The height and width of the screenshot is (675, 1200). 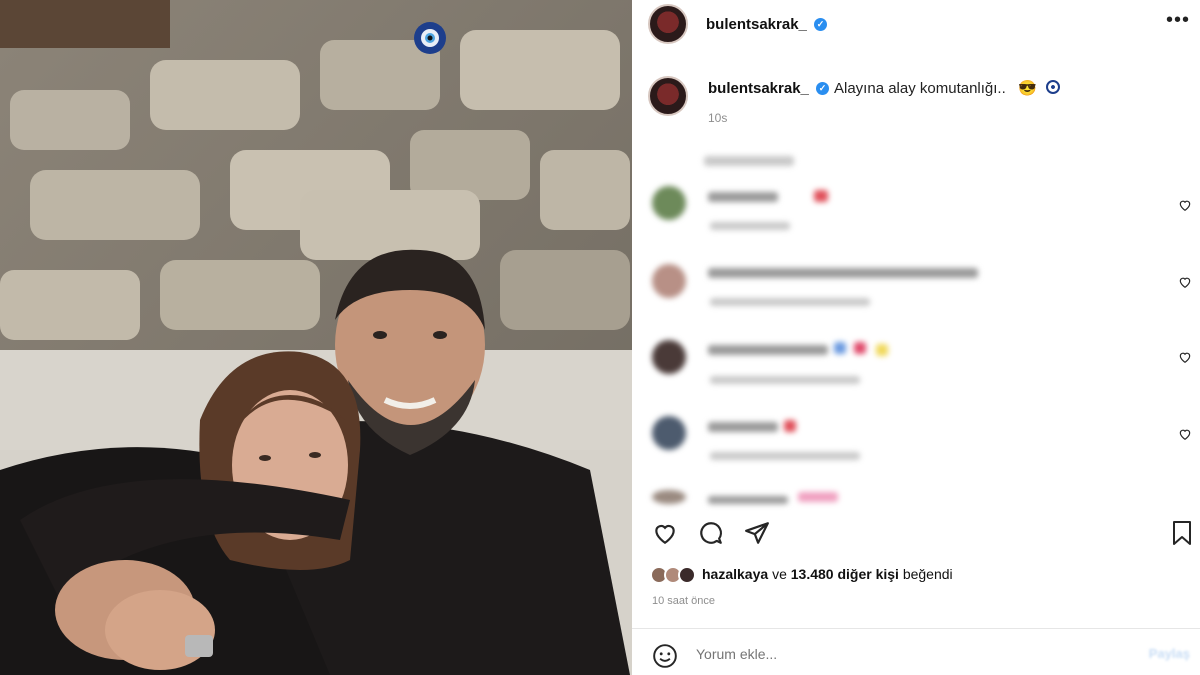 What do you see at coordinates (758, 88) in the screenshot?
I see `caption-username: bulentsakrak_` at bounding box center [758, 88].